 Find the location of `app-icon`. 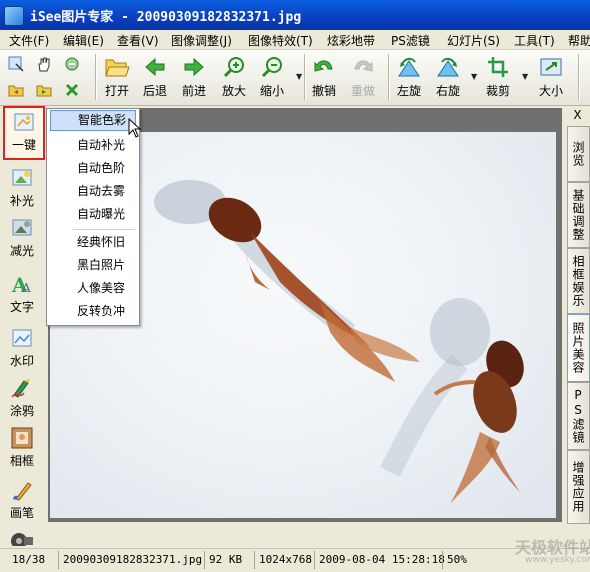

app-icon is located at coordinates (14, 16).